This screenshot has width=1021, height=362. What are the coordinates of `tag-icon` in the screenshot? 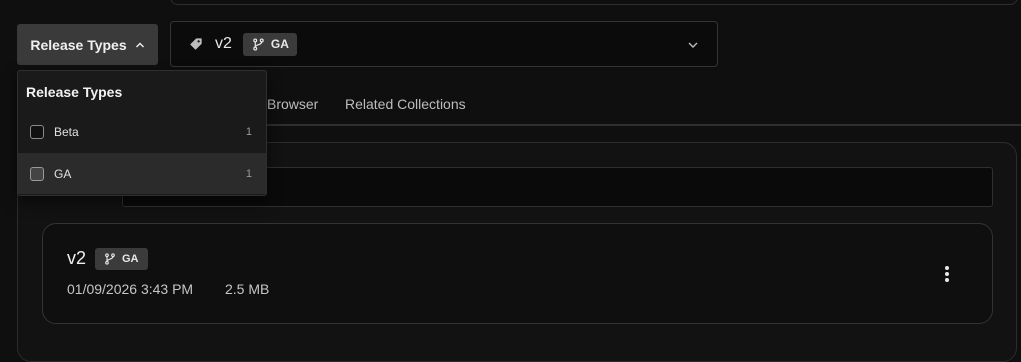 It's located at (196, 44).